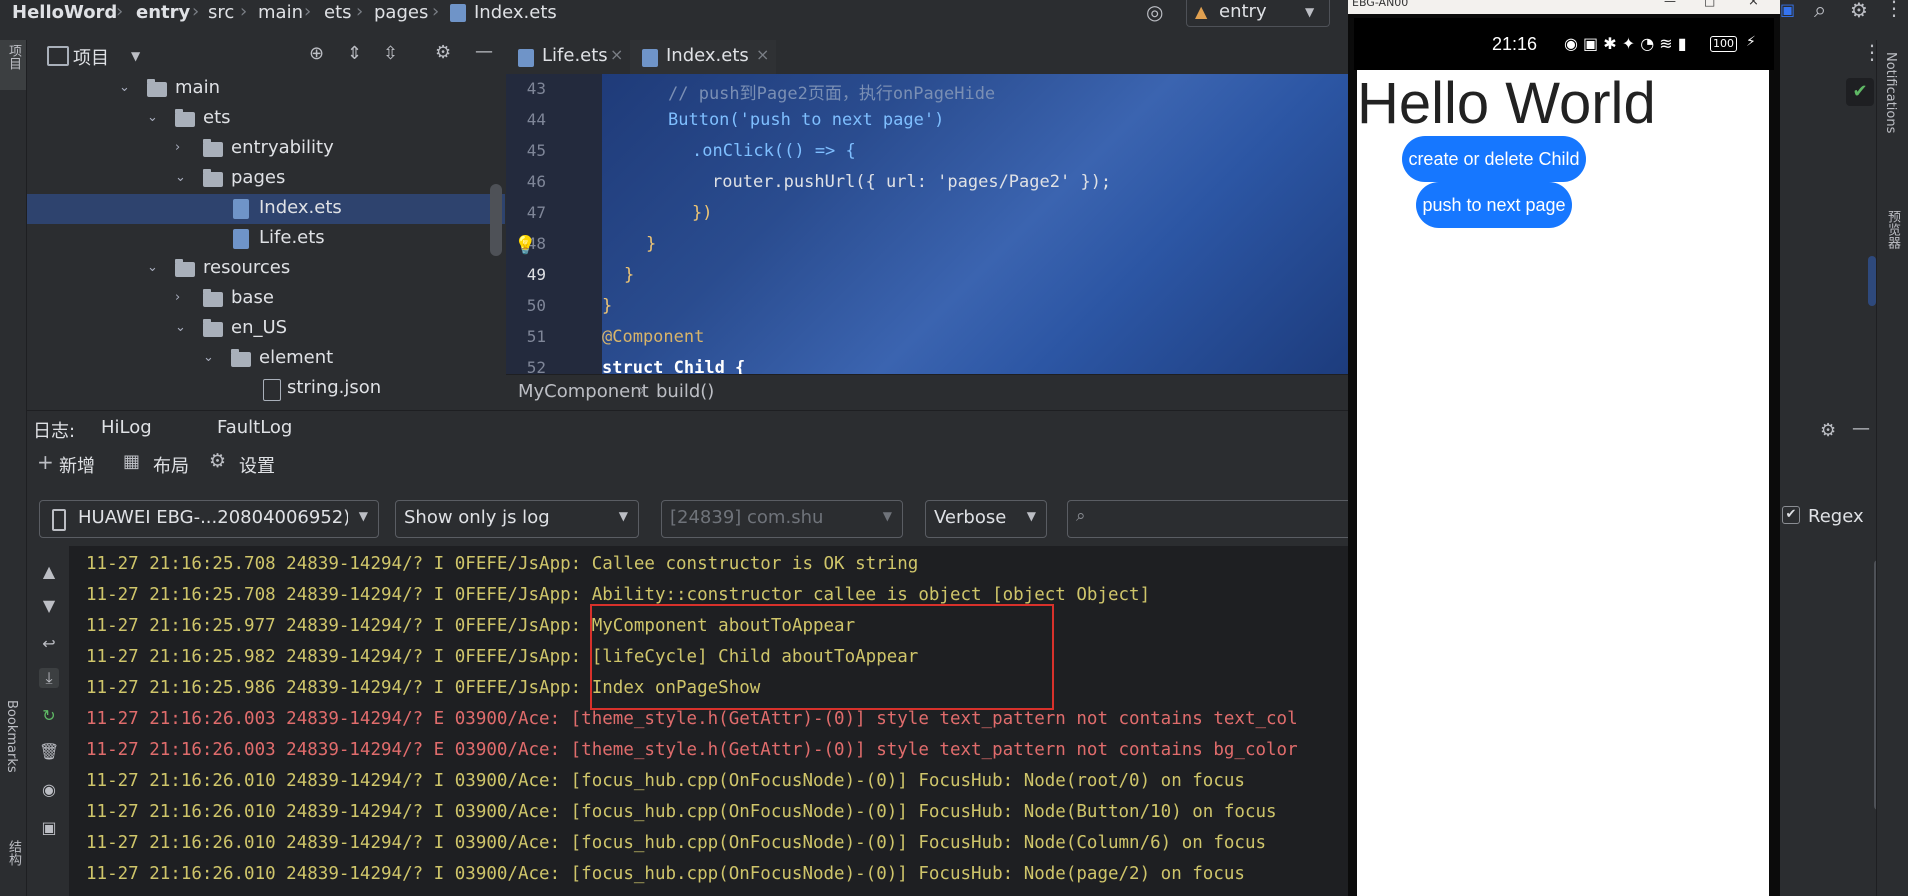 This screenshot has width=1908, height=896. What do you see at coordinates (49, 644) in the screenshot?
I see `soft-wrap-icon: ↩` at bounding box center [49, 644].